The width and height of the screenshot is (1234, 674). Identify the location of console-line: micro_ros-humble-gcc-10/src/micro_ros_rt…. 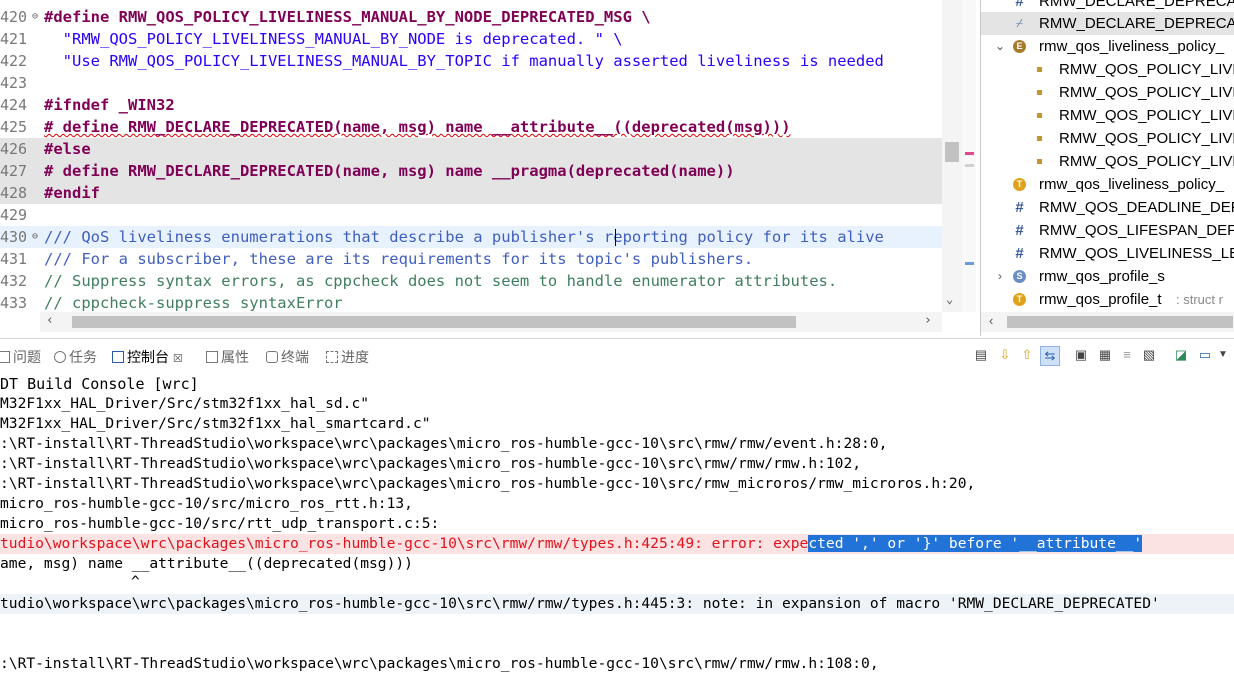
(206, 504).